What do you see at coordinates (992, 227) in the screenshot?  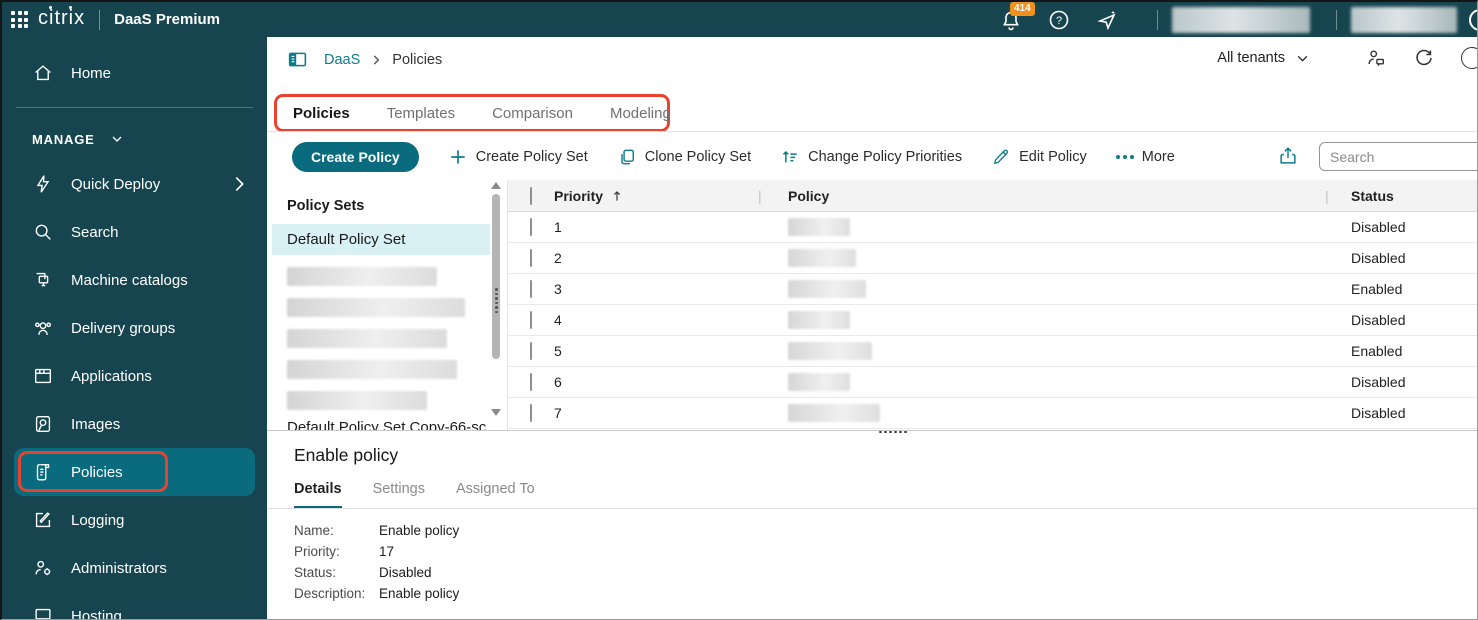 I see `table-row: 1 Disabled` at bounding box center [992, 227].